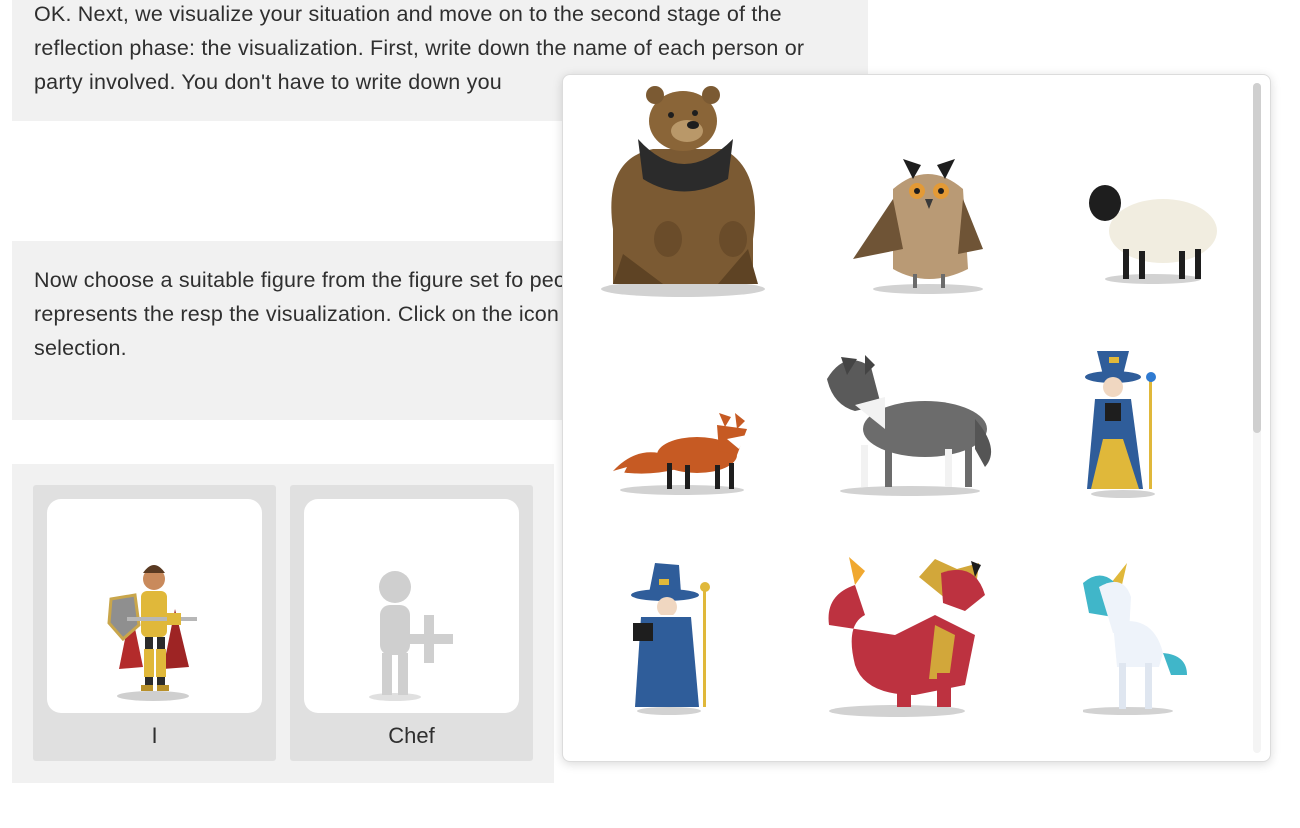 This screenshot has width=1300, height=828. Describe the element at coordinates (906, 637) in the screenshot. I see `dragon-icon` at that location.